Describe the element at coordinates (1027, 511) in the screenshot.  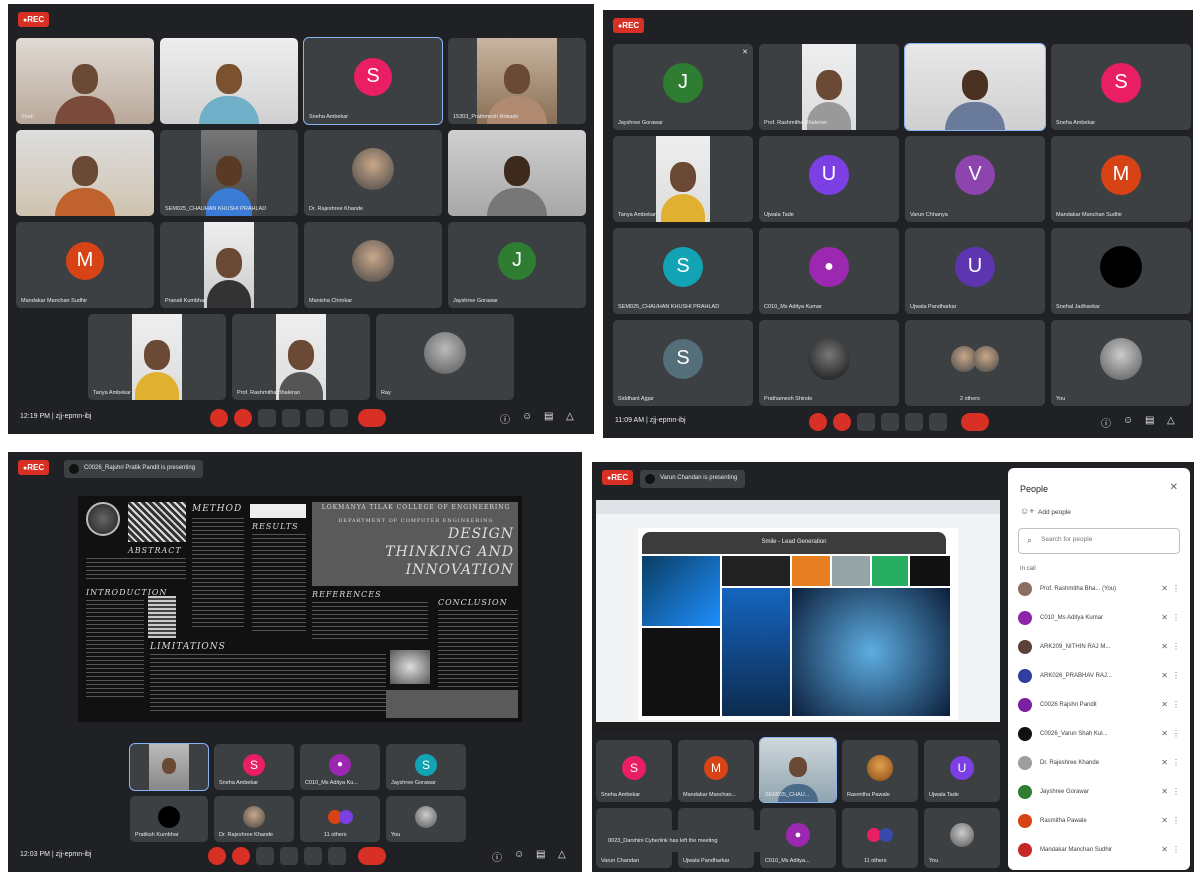
I see `add-person-icon: ☺+` at that location.